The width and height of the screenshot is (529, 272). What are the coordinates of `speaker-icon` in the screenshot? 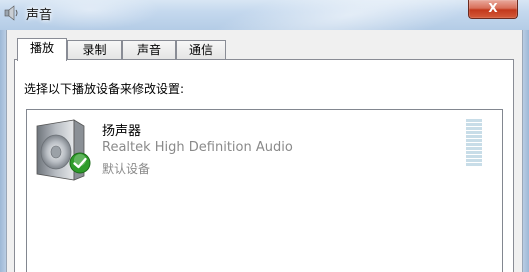 It's located at (11, 13).